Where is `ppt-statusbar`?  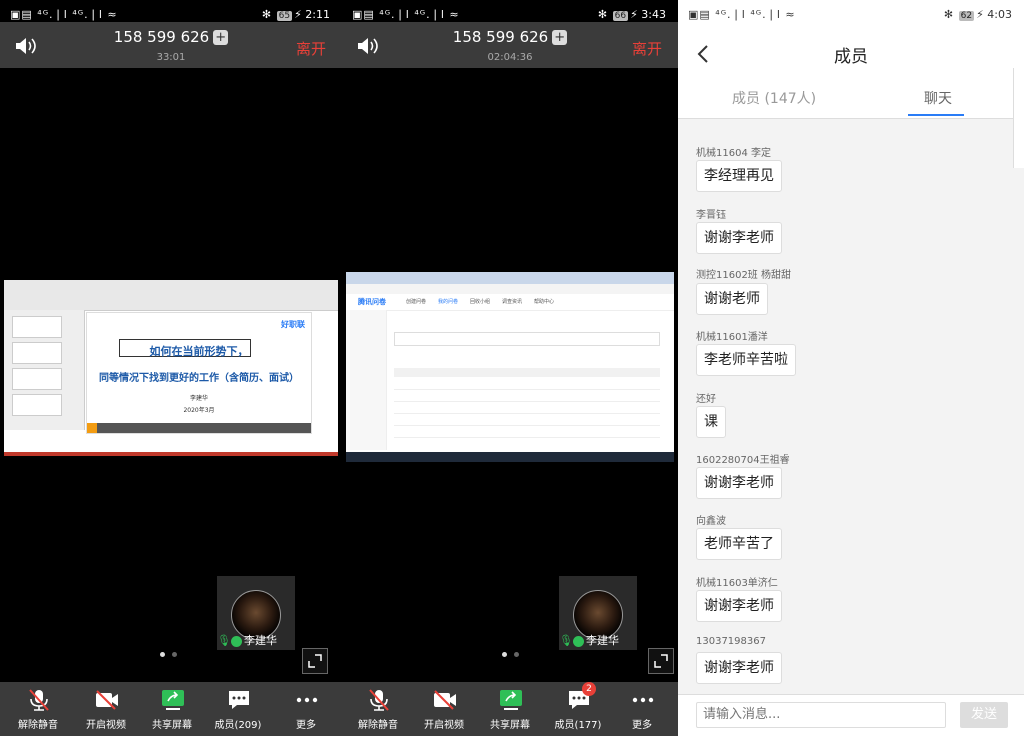
ppt-statusbar is located at coordinates (171, 454).